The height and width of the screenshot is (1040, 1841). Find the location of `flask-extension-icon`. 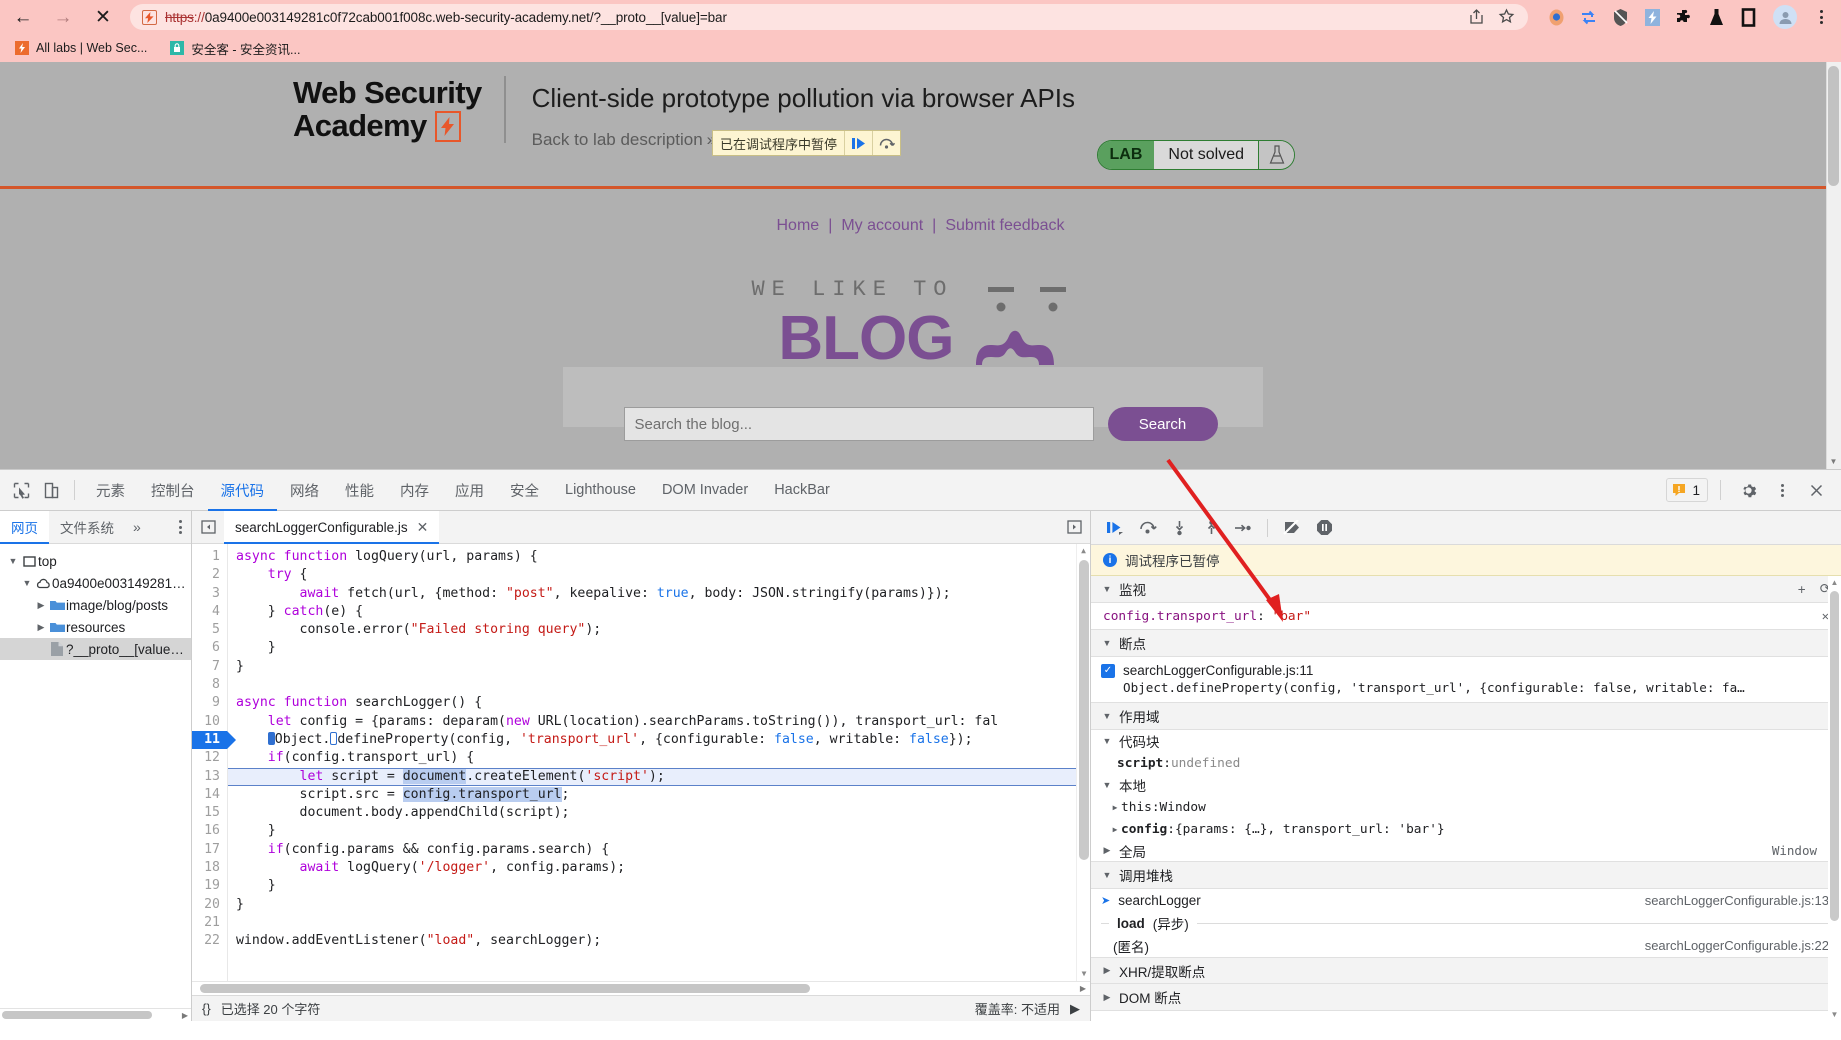

flask-extension-icon is located at coordinates (1716, 17).